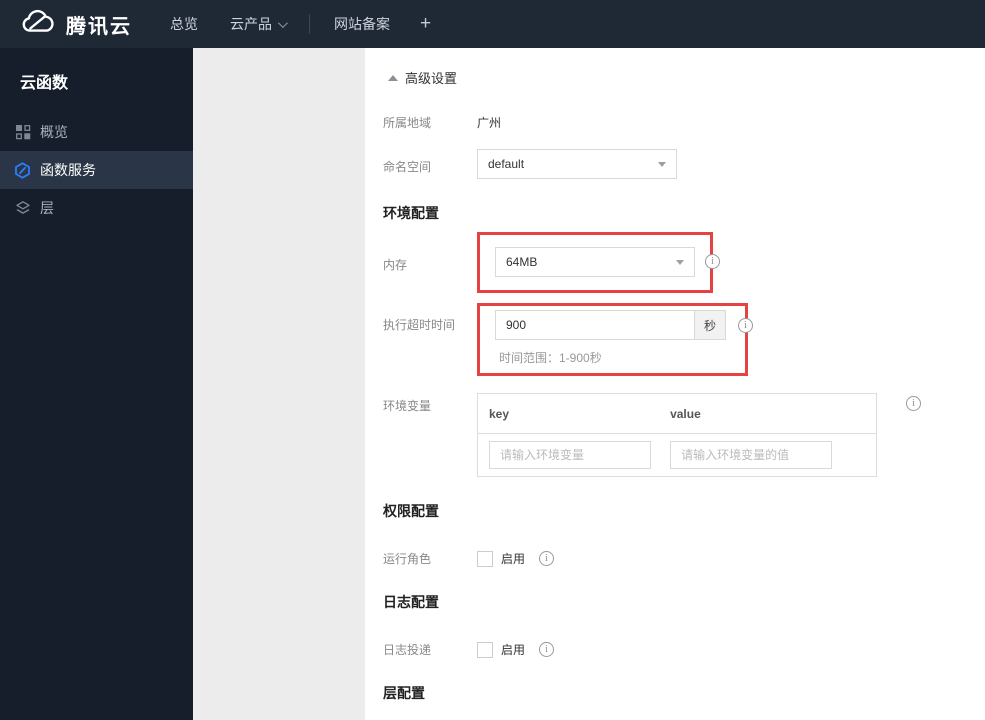 Image resolution: width=985 pixels, height=720 pixels. Describe the element at coordinates (577, 164) in the screenshot. I see `namespace-select: default` at that location.